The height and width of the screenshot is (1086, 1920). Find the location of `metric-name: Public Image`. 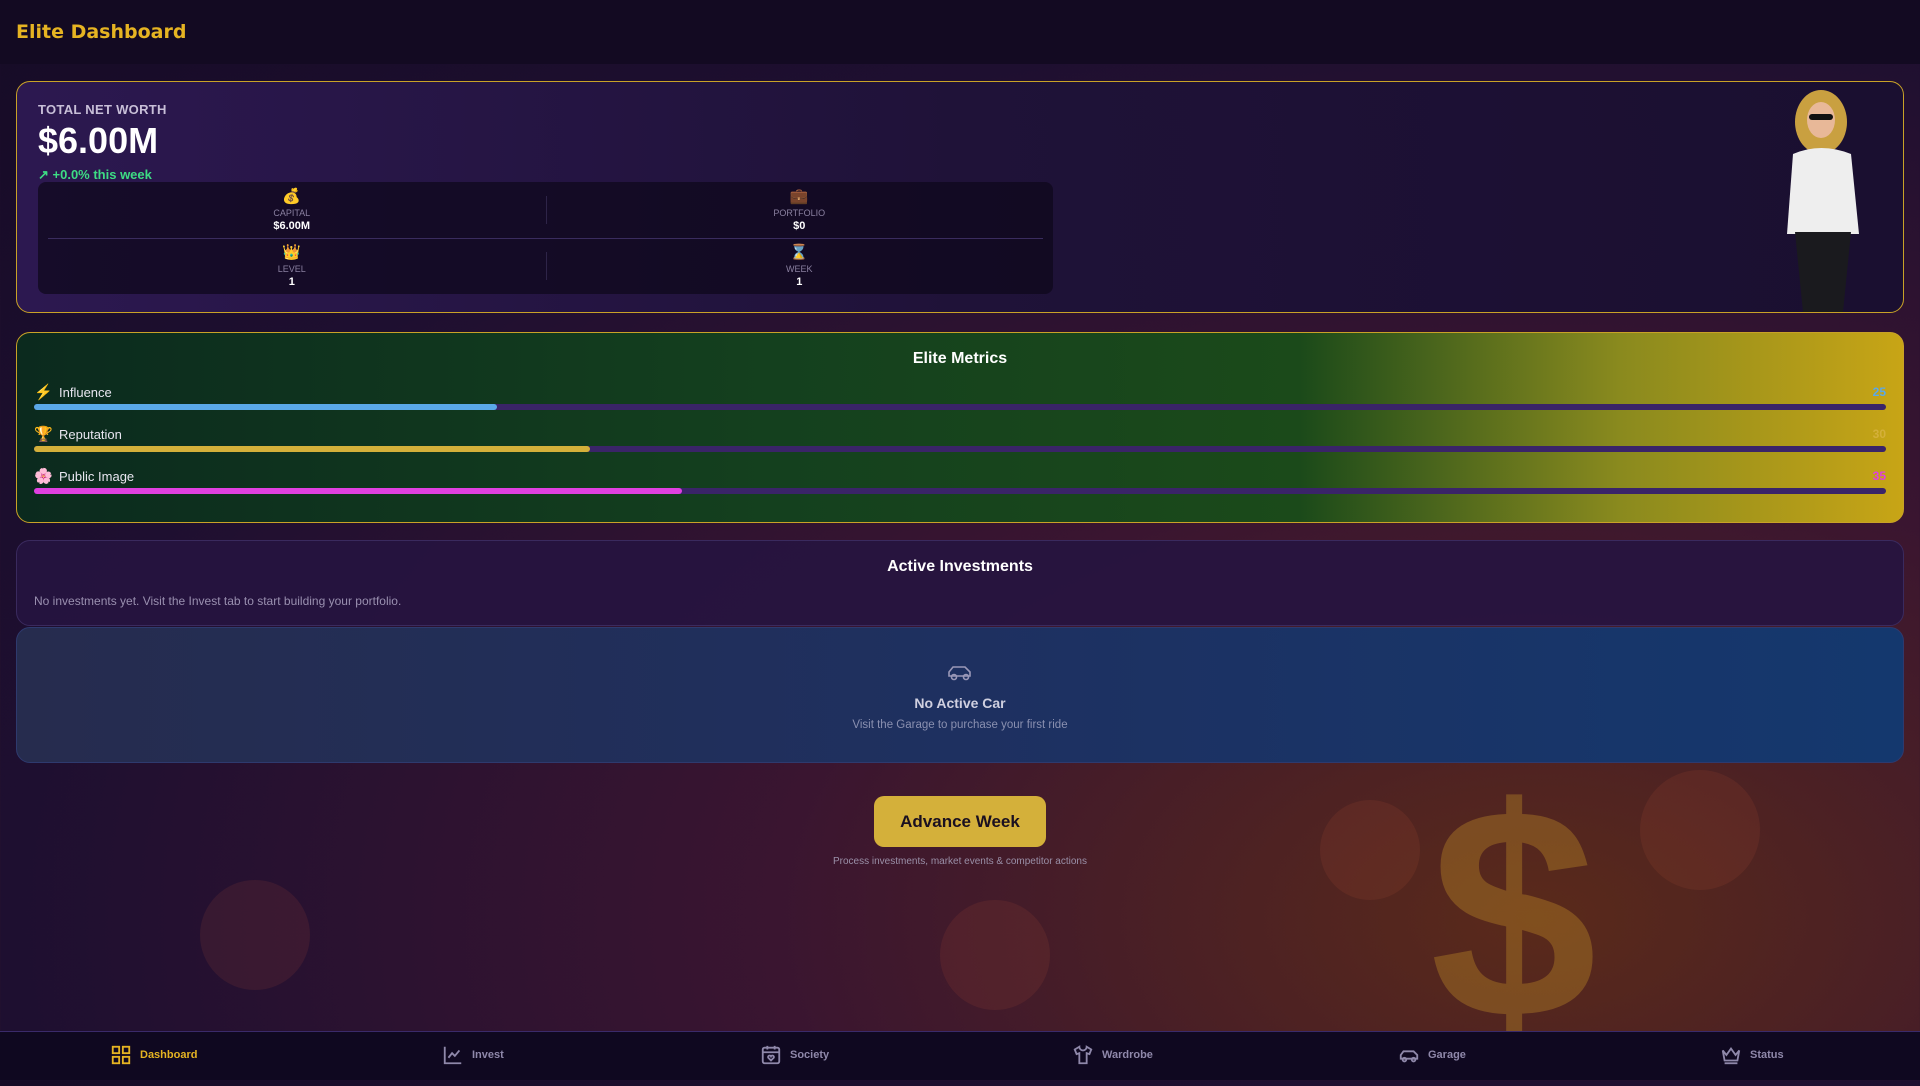

metric-name: Public Image is located at coordinates (97, 476).